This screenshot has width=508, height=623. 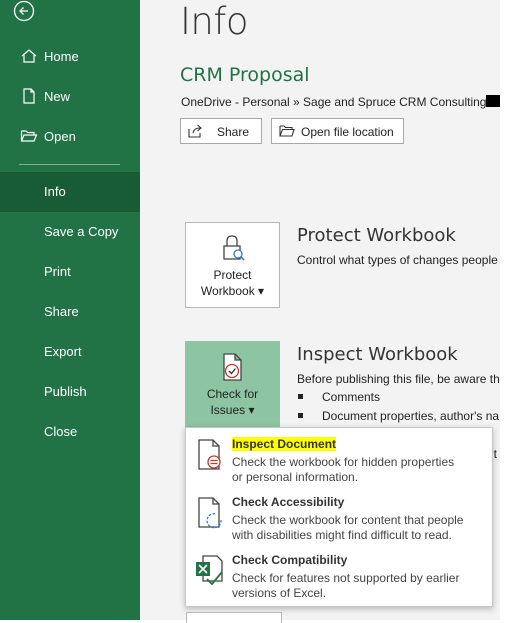 What do you see at coordinates (245, 75) in the screenshot?
I see `file-name: CRM Proposal` at bounding box center [245, 75].